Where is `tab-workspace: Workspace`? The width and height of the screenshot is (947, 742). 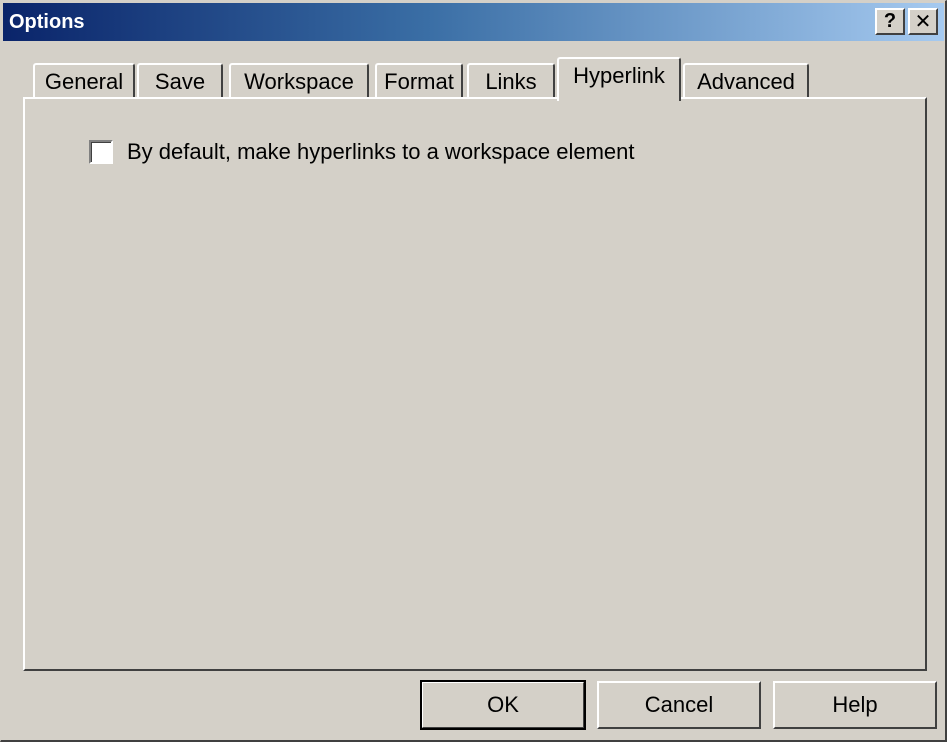 tab-workspace: Workspace is located at coordinates (299, 81).